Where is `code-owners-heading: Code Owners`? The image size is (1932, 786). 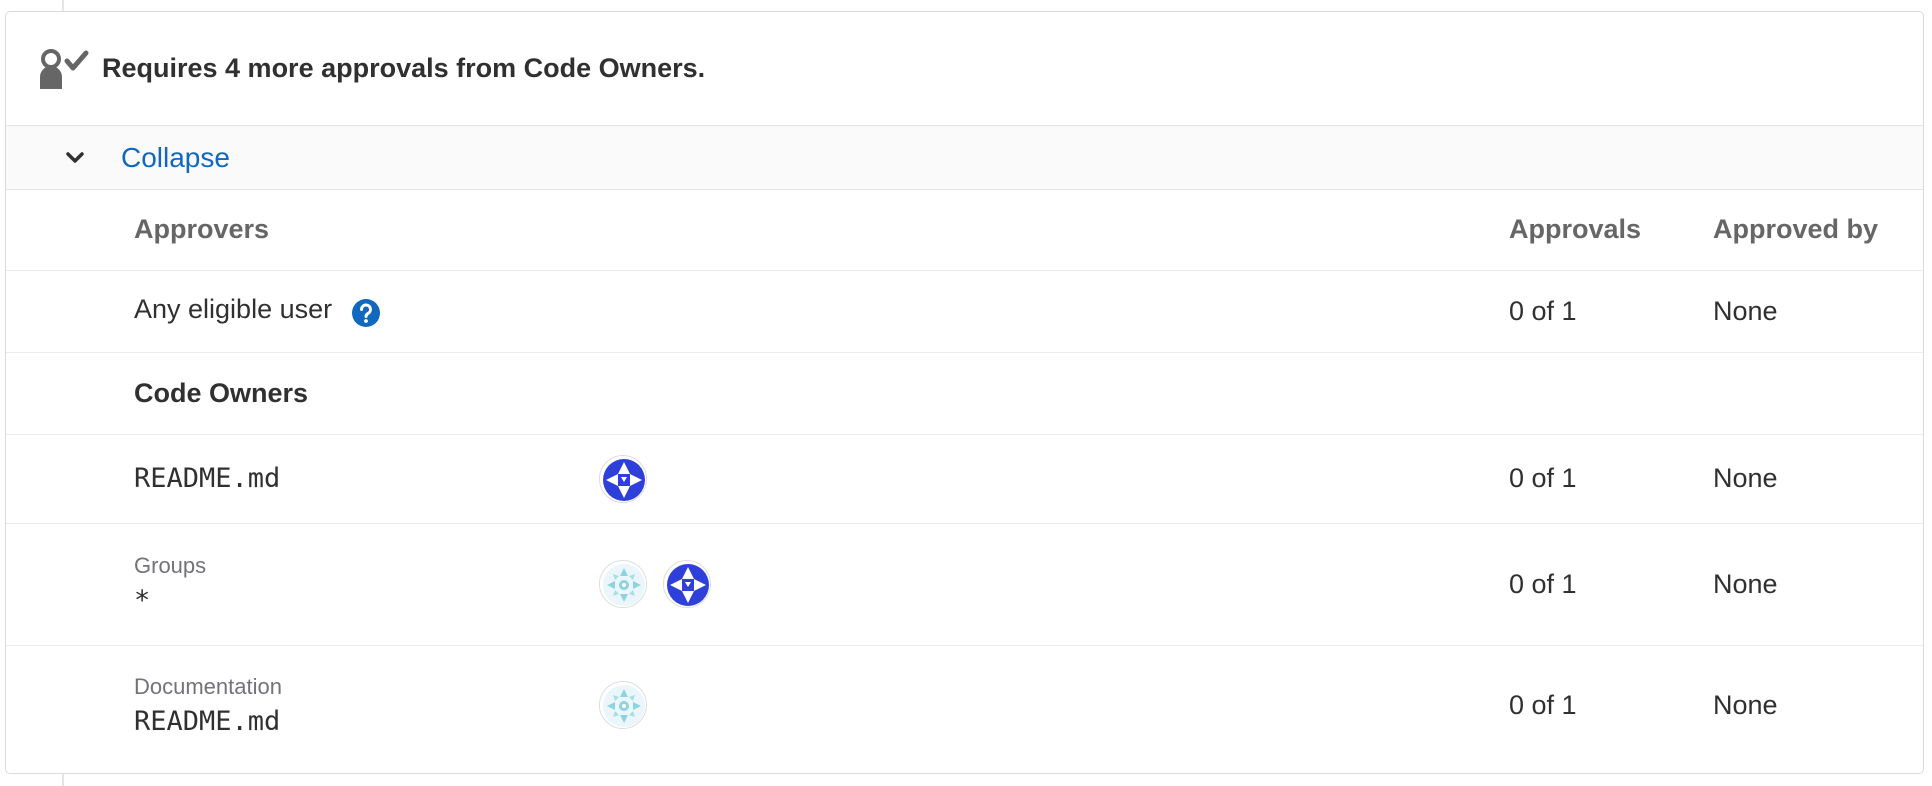 code-owners-heading: Code Owners is located at coordinates (221, 392).